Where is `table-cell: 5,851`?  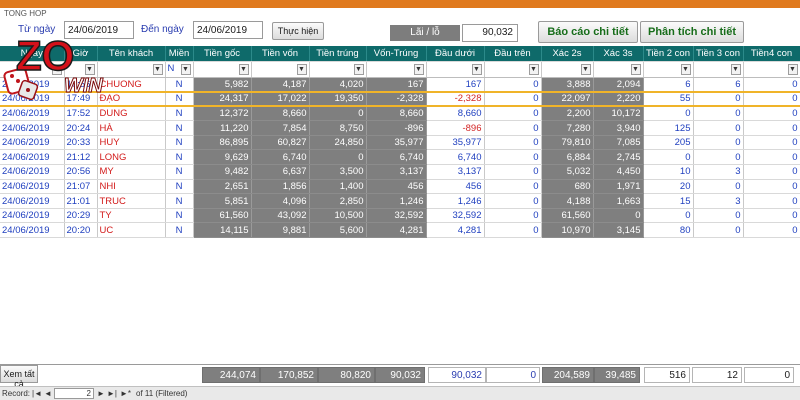 table-cell: 5,851 is located at coordinates (222, 201).